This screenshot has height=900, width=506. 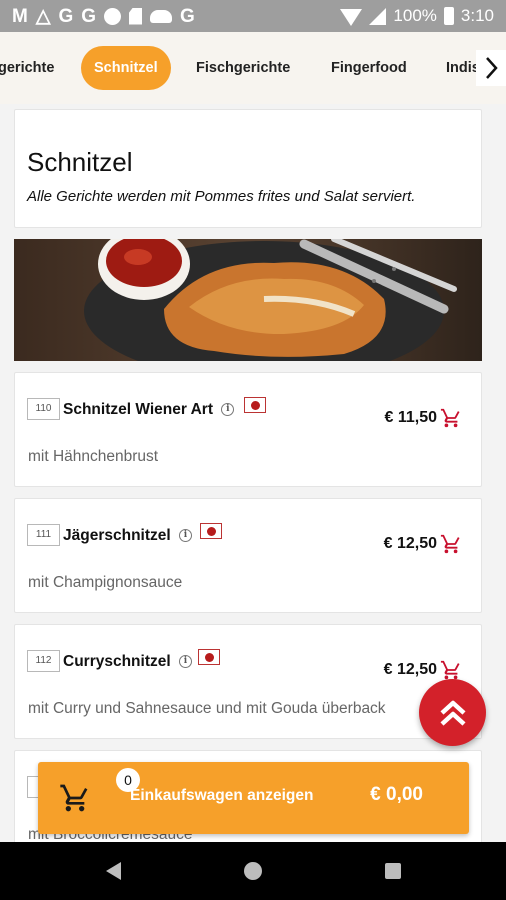 I want to click on tab-fischgerichte: Fischgerichte, so click(x=243, y=68).